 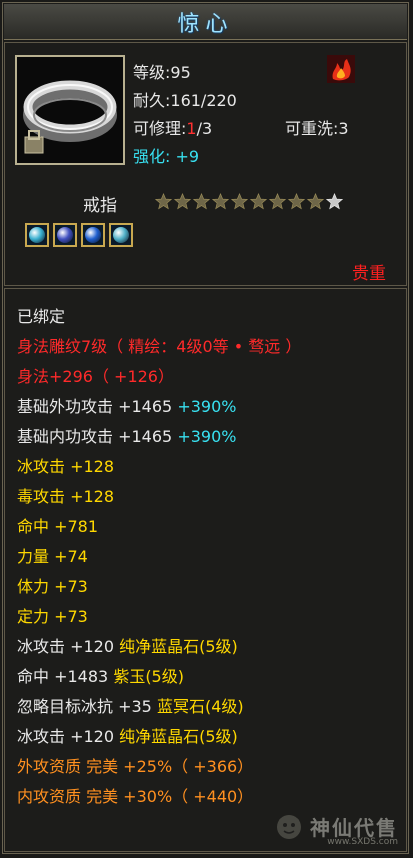 What do you see at coordinates (334, 201) in the screenshot?
I see `star-empty-icon` at bounding box center [334, 201].